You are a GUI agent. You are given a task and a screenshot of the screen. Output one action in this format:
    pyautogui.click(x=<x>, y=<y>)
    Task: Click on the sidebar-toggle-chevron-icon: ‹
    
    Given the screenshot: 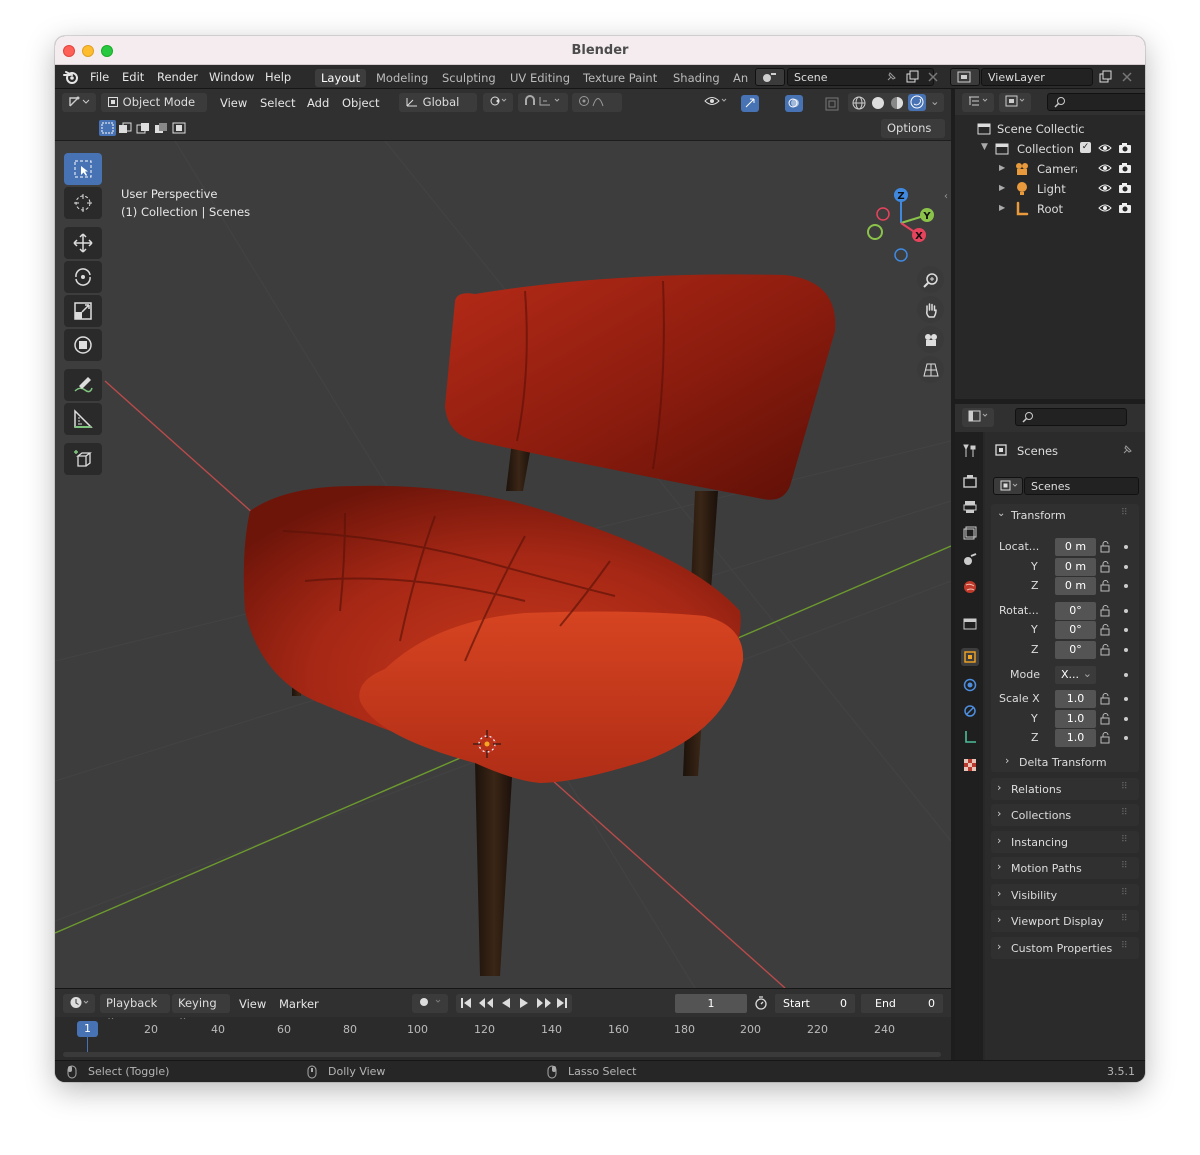 What is the action you would take?
    pyautogui.click(x=946, y=196)
    